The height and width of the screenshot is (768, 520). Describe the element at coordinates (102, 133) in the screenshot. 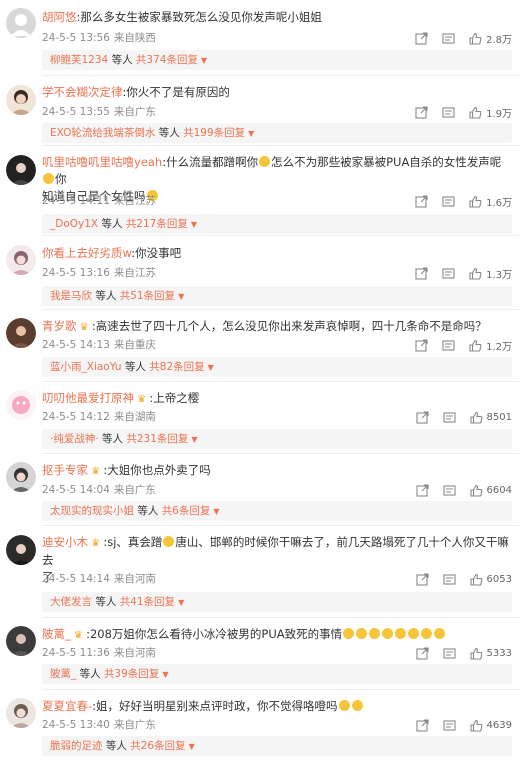

I see `reply-username: EXO轮流给我端茶倒水` at that location.